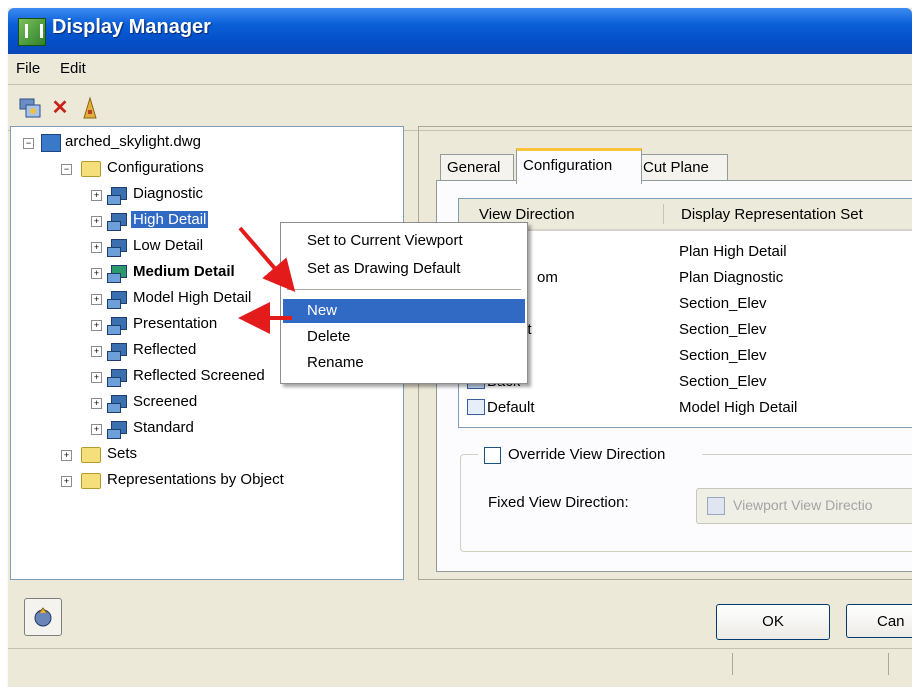  I want to click on tree-item-label: Medium Detail, so click(184, 271).